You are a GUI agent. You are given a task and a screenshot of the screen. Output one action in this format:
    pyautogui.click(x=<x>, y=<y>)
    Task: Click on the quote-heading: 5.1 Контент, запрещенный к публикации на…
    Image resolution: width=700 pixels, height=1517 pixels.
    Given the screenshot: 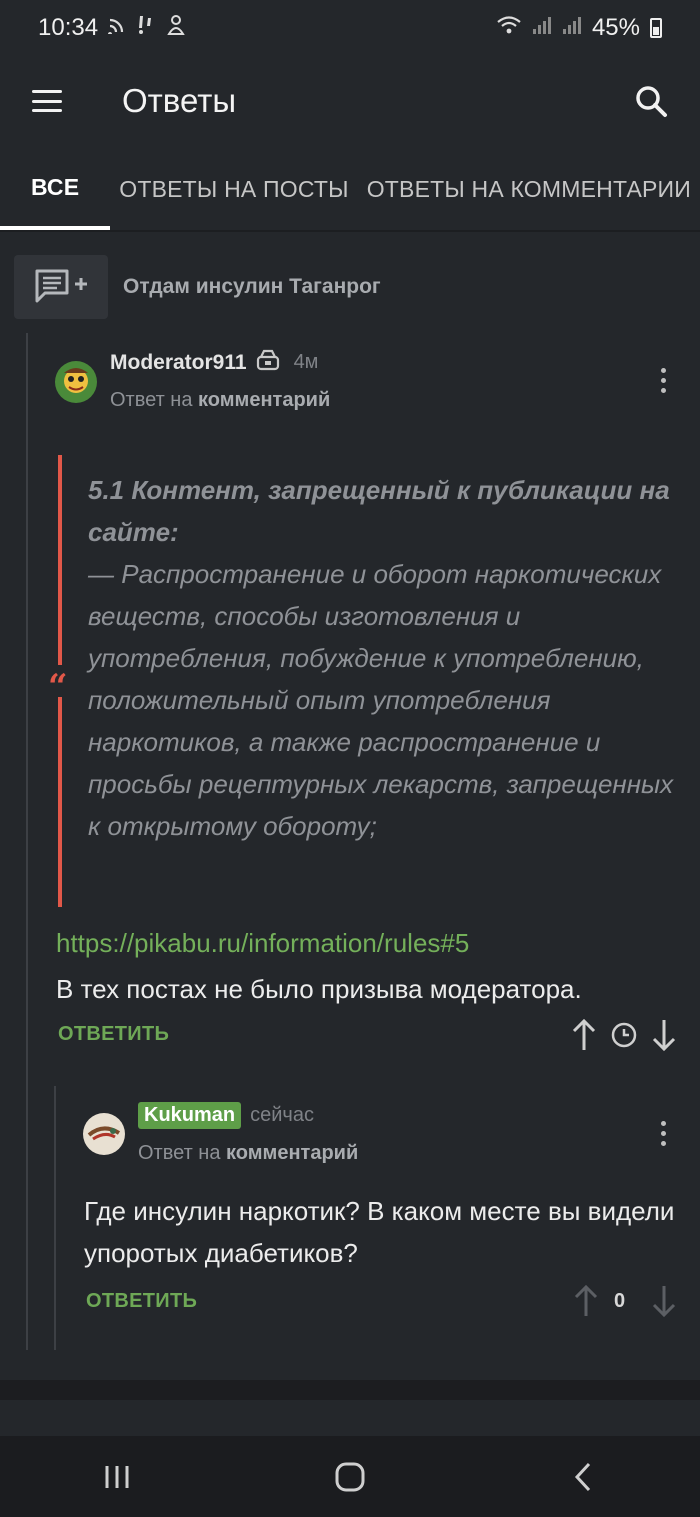 What is the action you would take?
    pyautogui.click(x=379, y=511)
    